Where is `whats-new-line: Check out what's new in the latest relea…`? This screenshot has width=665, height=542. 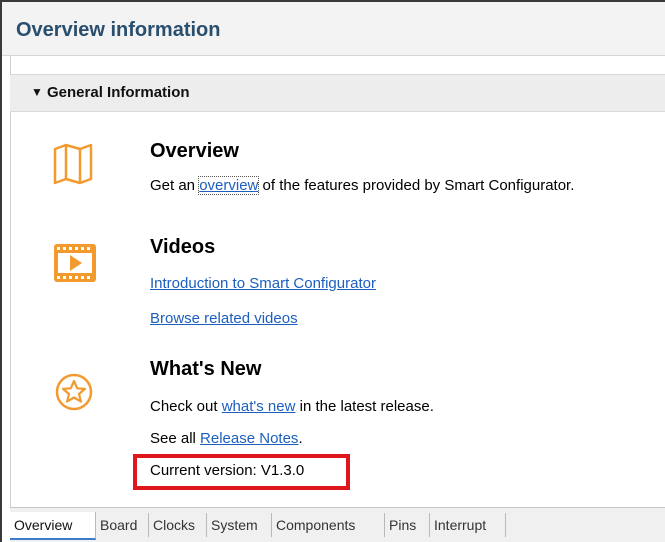
whats-new-line: Check out what's new in the latest relea… is located at coordinates (292, 406).